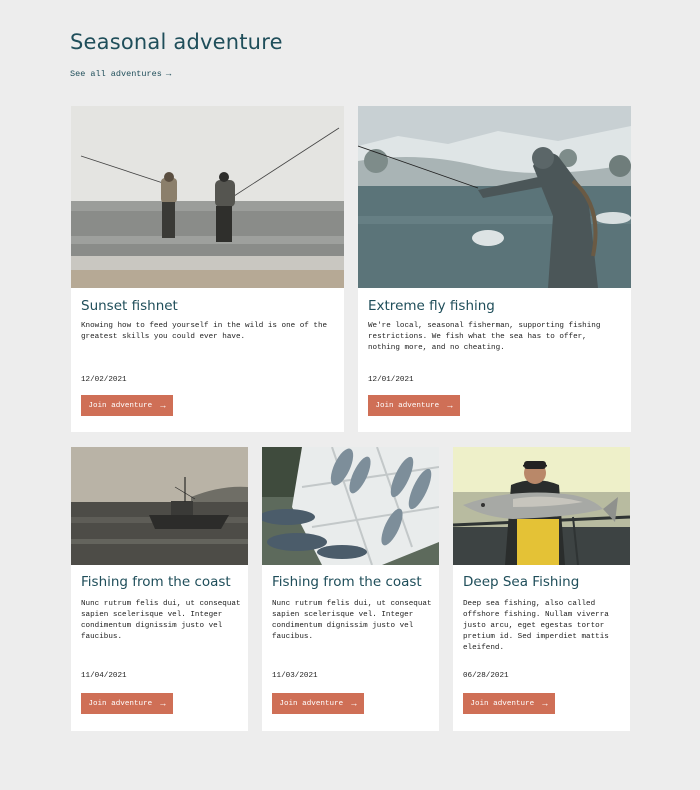  I want to click on card-title: Deep Sea Fishing, so click(521, 582).